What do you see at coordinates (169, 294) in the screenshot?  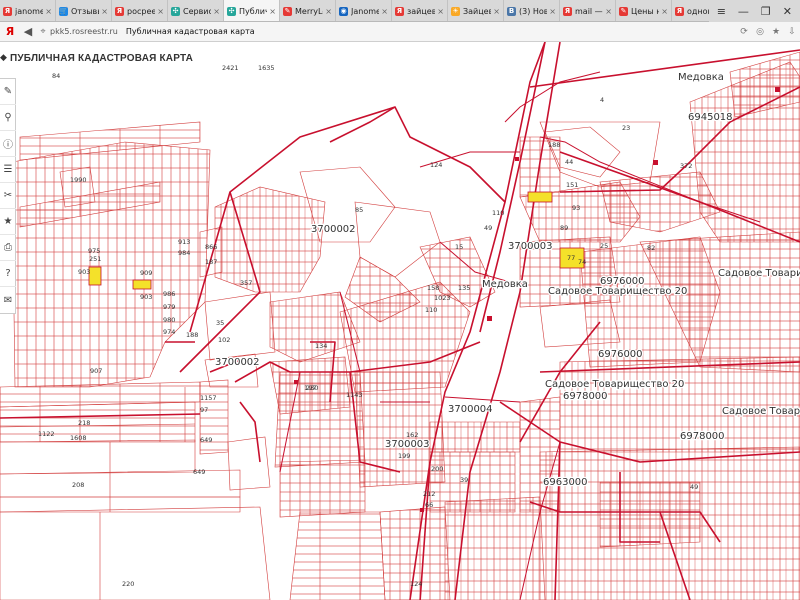 I see `parcel-number: 986` at bounding box center [169, 294].